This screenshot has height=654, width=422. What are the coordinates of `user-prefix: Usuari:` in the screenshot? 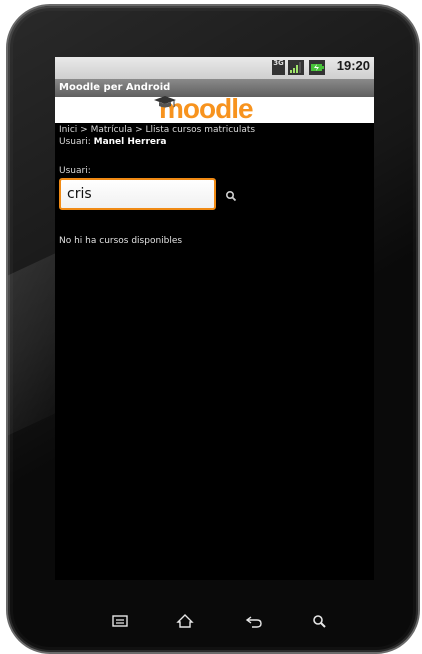 It's located at (75, 142).